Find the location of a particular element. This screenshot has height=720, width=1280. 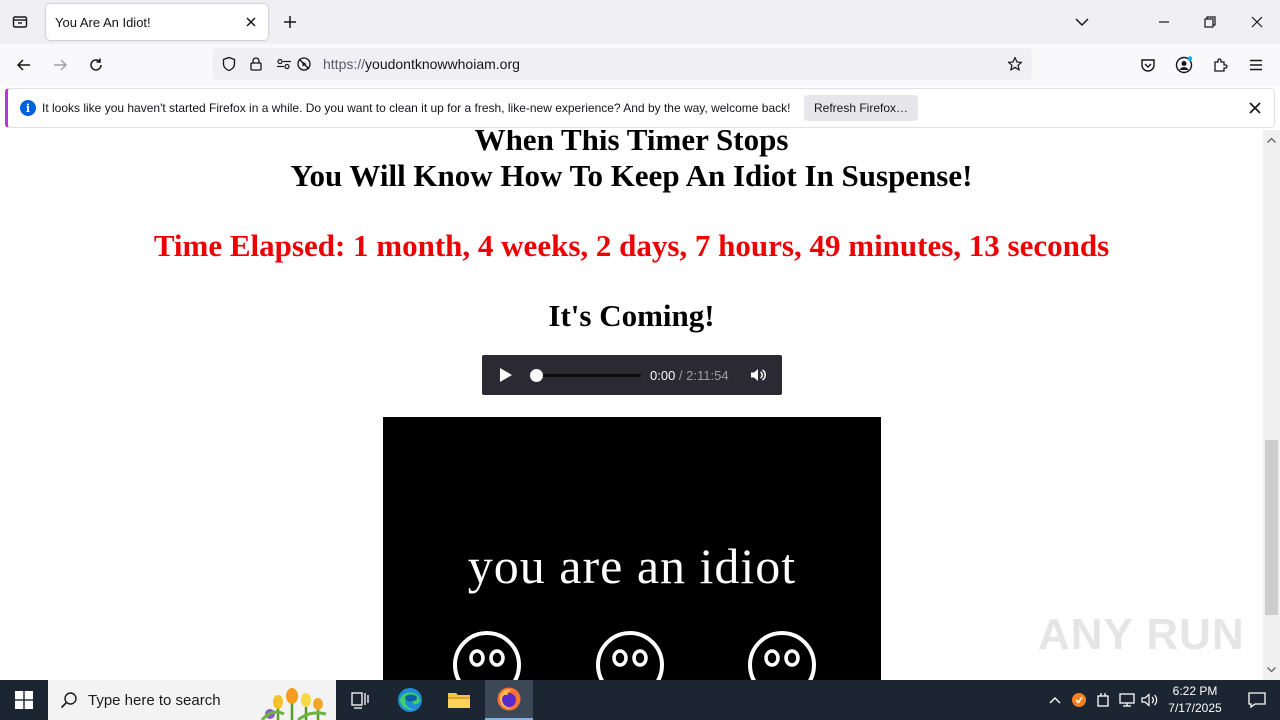

audio-seek-thumb is located at coordinates (536, 375).